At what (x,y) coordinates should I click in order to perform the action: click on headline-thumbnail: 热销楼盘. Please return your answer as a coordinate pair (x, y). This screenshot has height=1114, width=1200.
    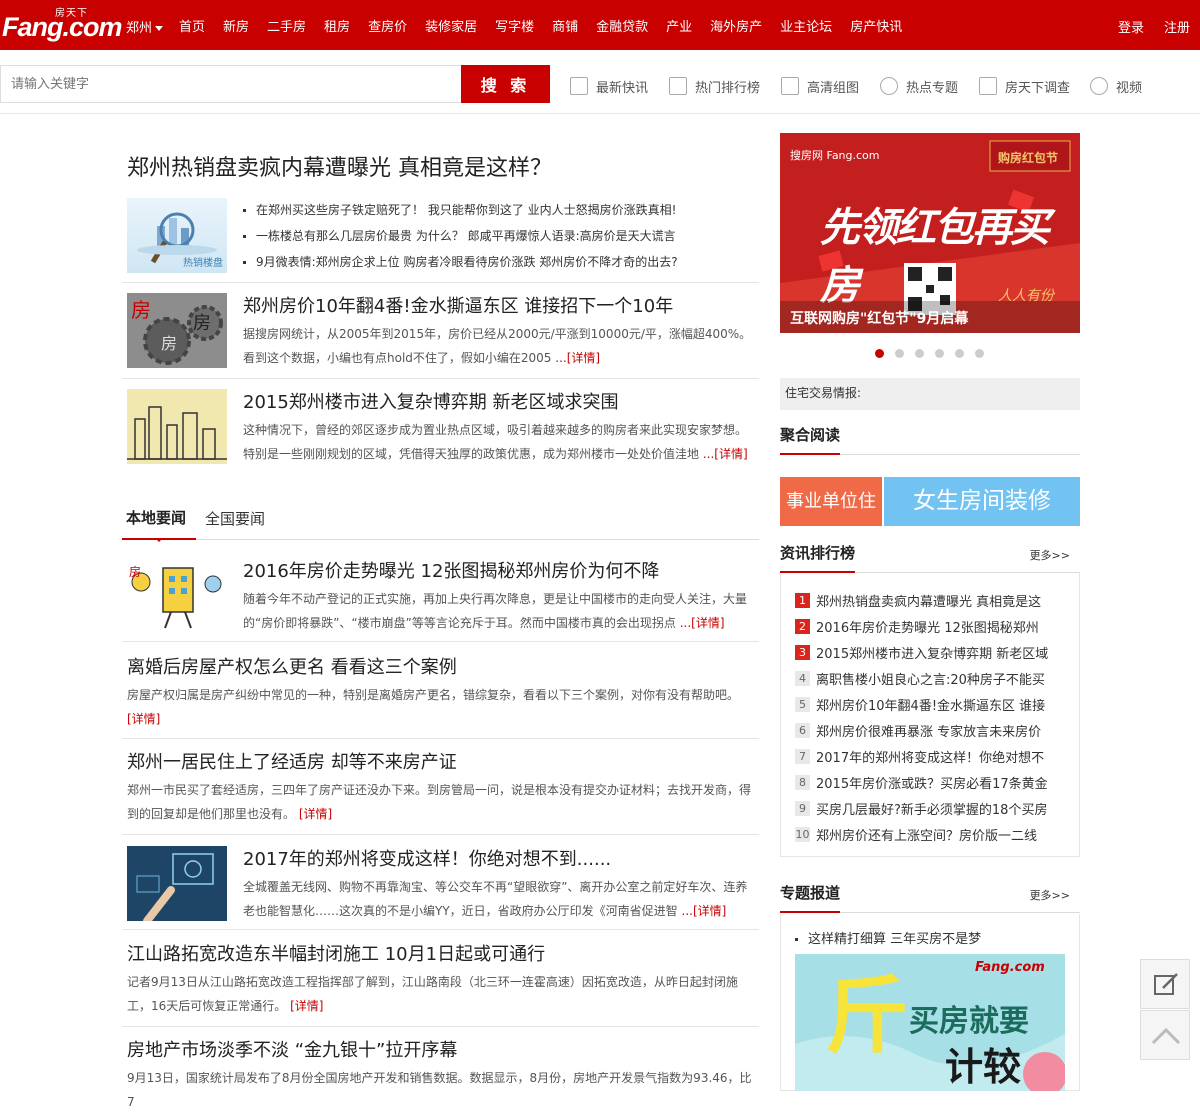
    Looking at the image, I should click on (177, 235).